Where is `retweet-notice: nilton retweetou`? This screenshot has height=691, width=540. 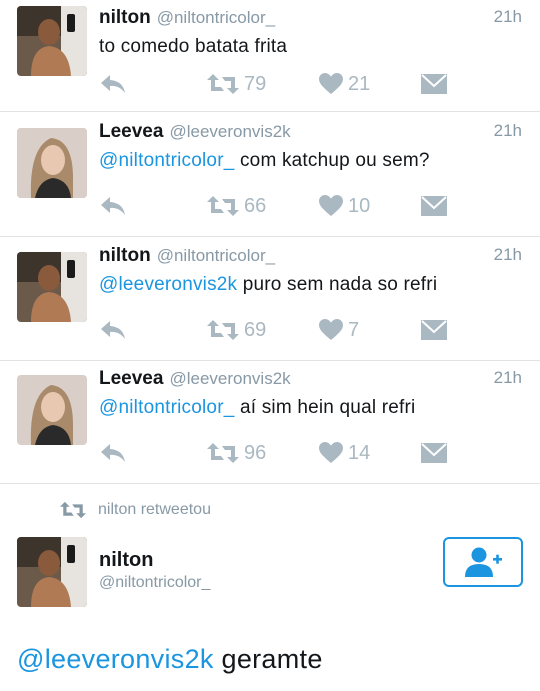 retweet-notice: nilton retweetou is located at coordinates (135, 510).